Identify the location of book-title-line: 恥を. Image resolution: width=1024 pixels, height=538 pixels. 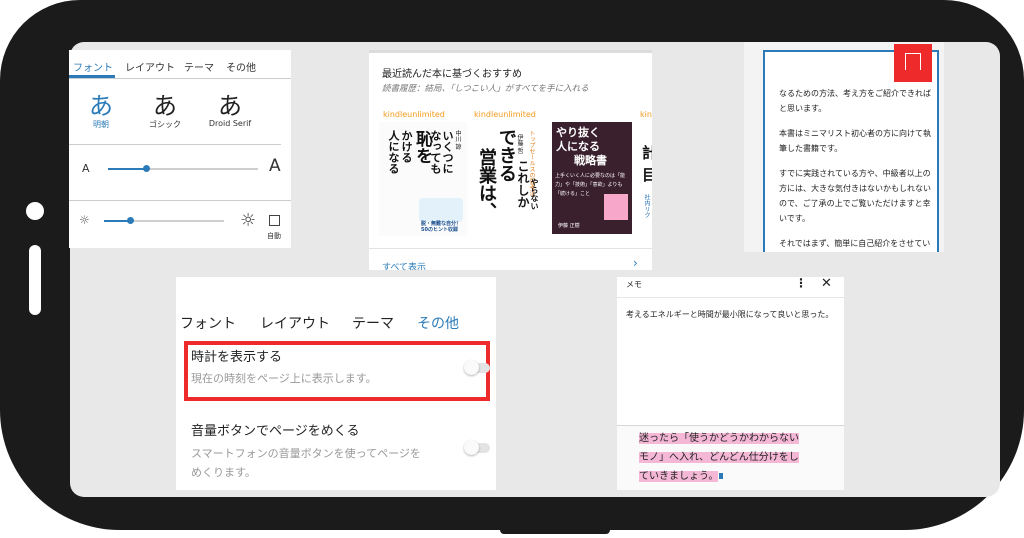
(422, 147).